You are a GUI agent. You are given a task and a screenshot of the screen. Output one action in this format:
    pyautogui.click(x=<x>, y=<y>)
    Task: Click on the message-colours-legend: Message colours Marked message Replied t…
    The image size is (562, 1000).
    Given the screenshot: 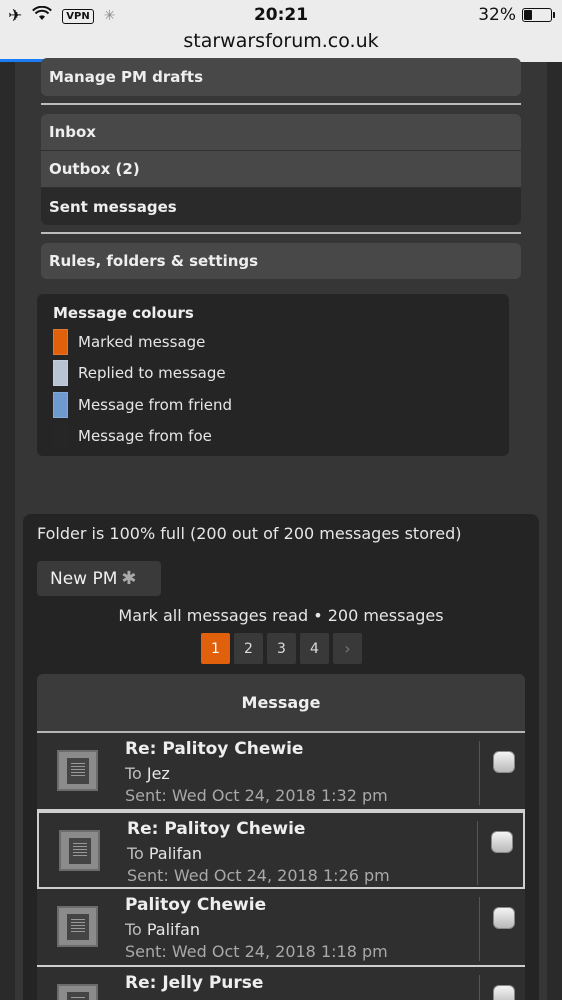 What is the action you would take?
    pyautogui.click(x=273, y=375)
    